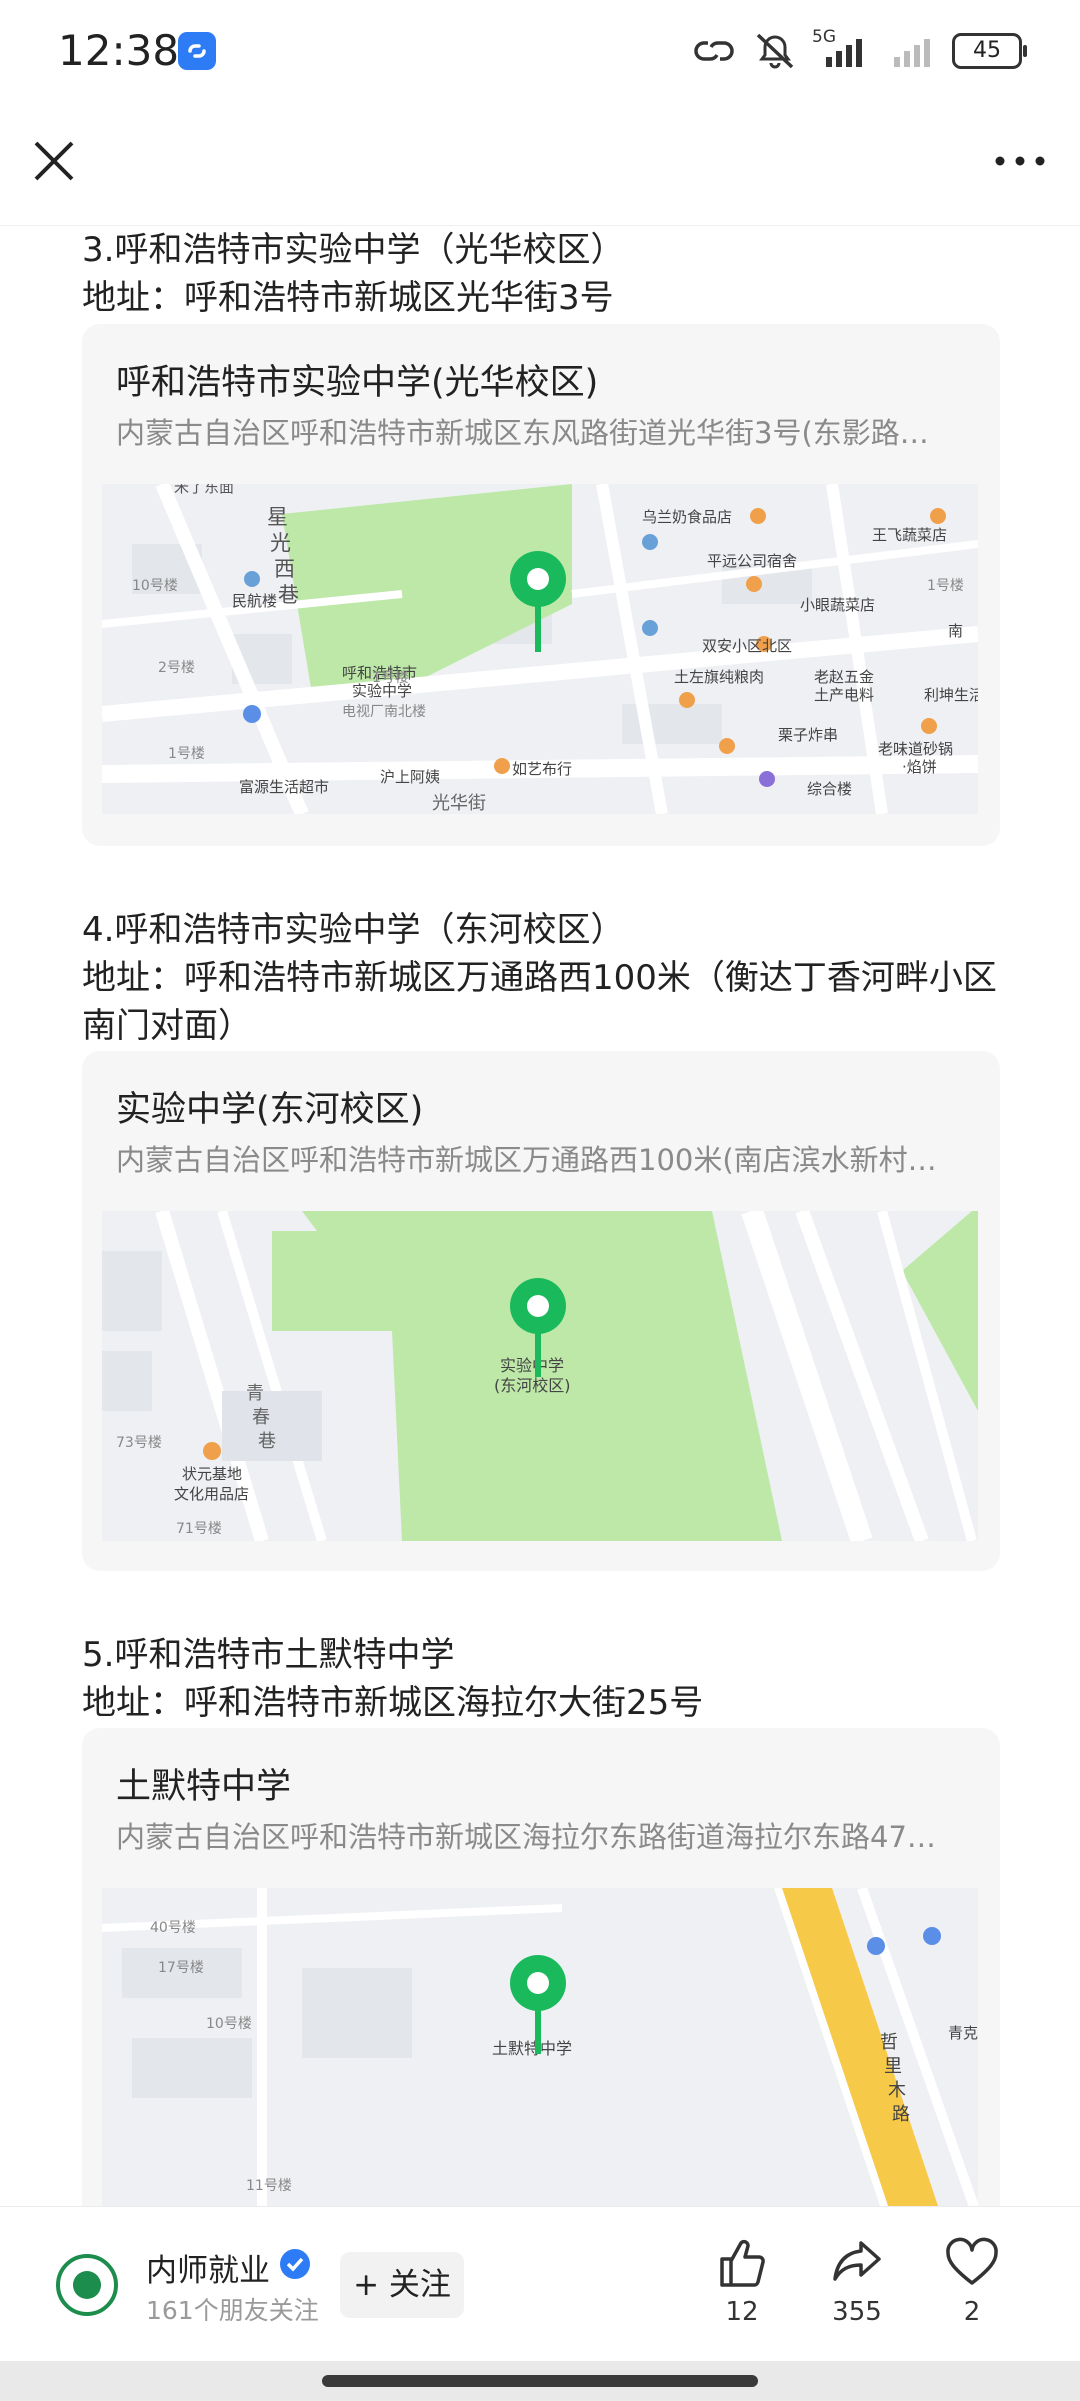 Image resolution: width=1080 pixels, height=2401 pixels. I want to click on section-heading: 4.呼和浩特市实验中学（东河校区）, so click(353, 930).